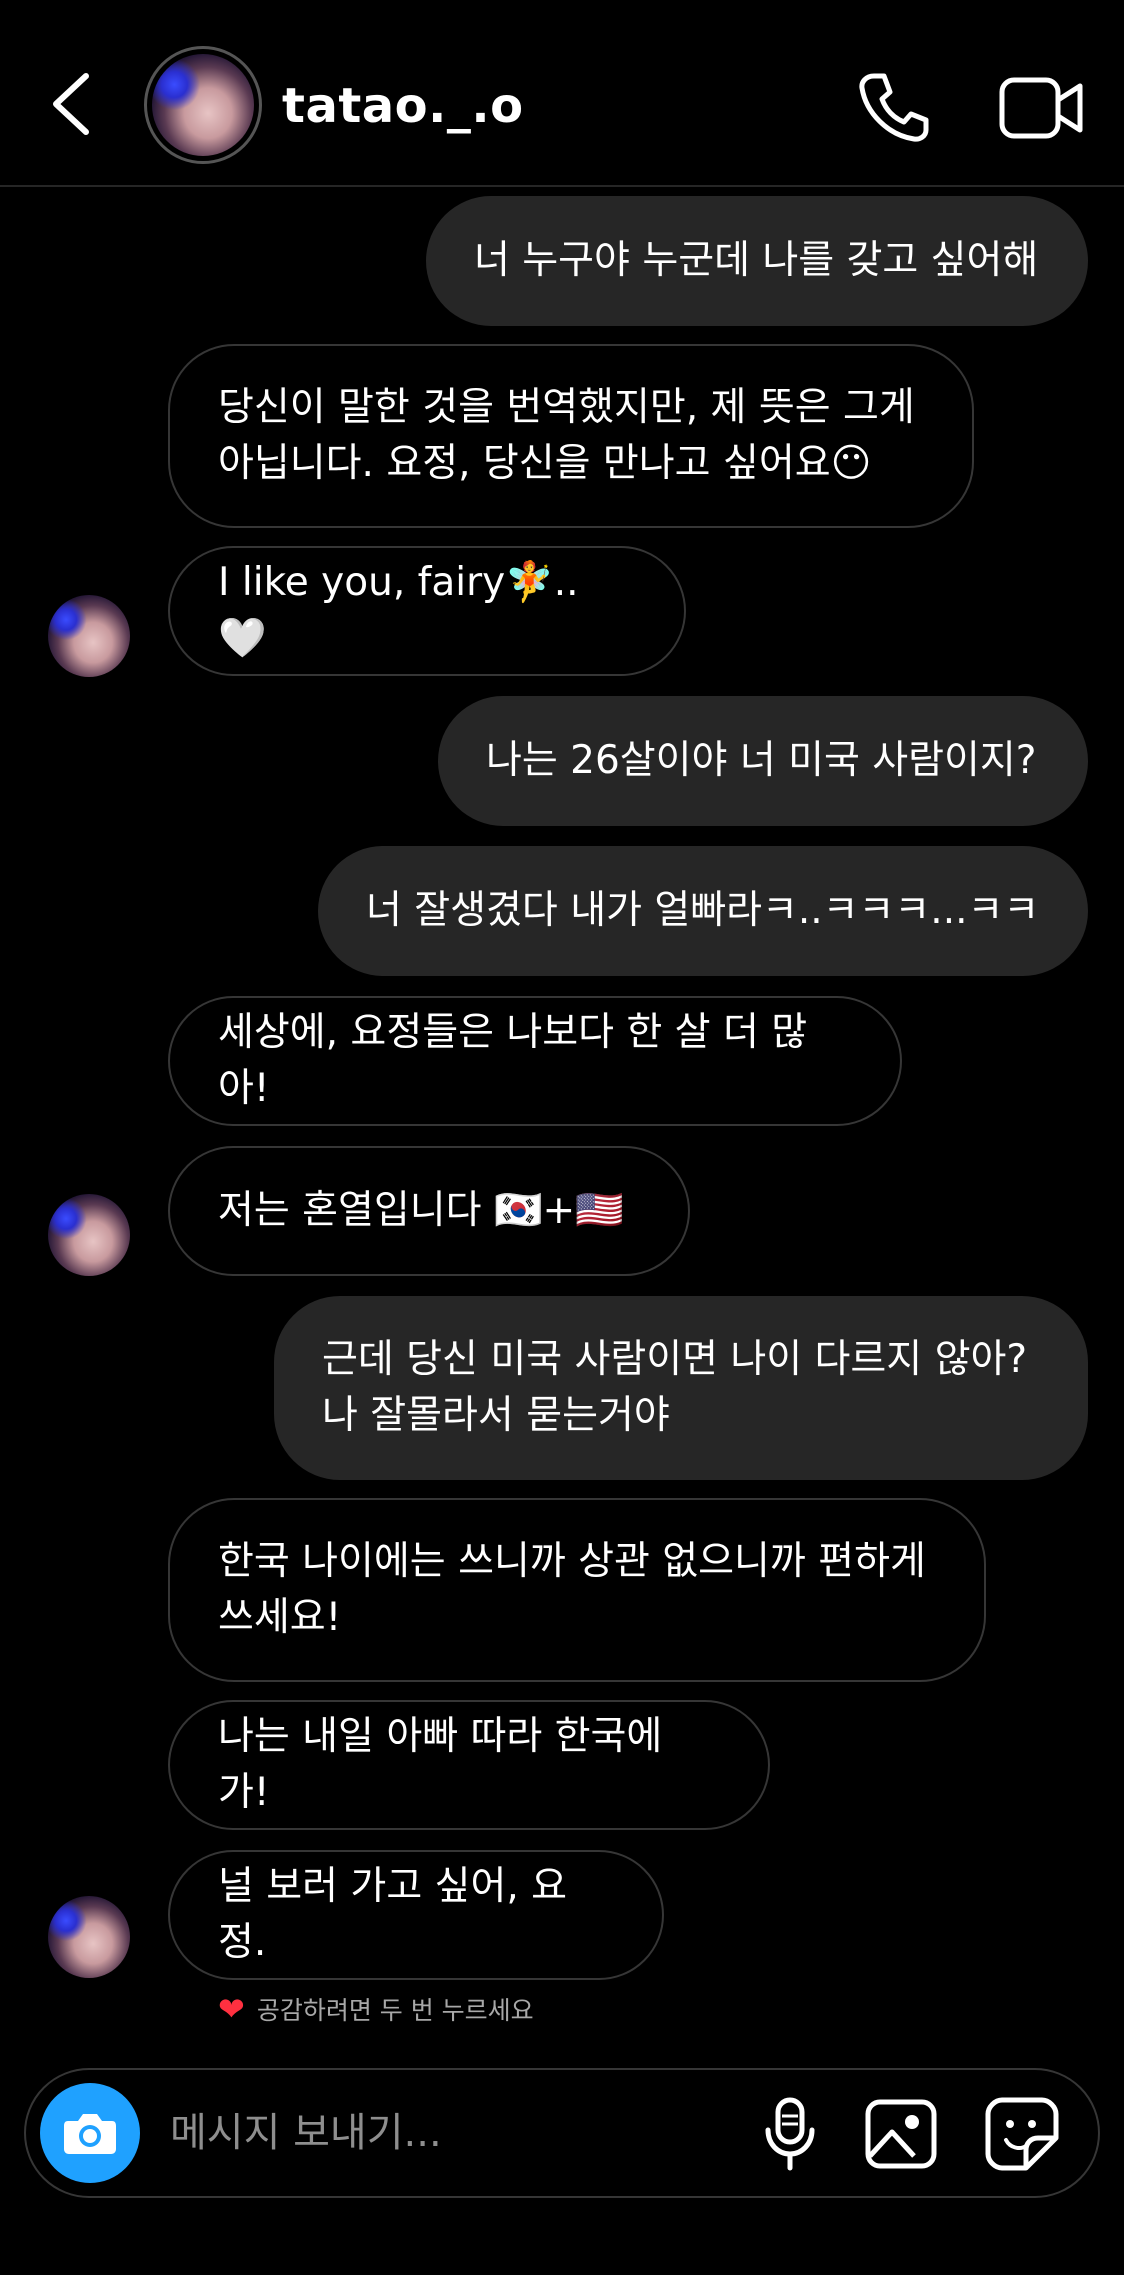 The width and height of the screenshot is (1124, 2275). I want to click on reaction-hint: ❤ 공감하려면 두 번 누르세요, so click(376, 2009).